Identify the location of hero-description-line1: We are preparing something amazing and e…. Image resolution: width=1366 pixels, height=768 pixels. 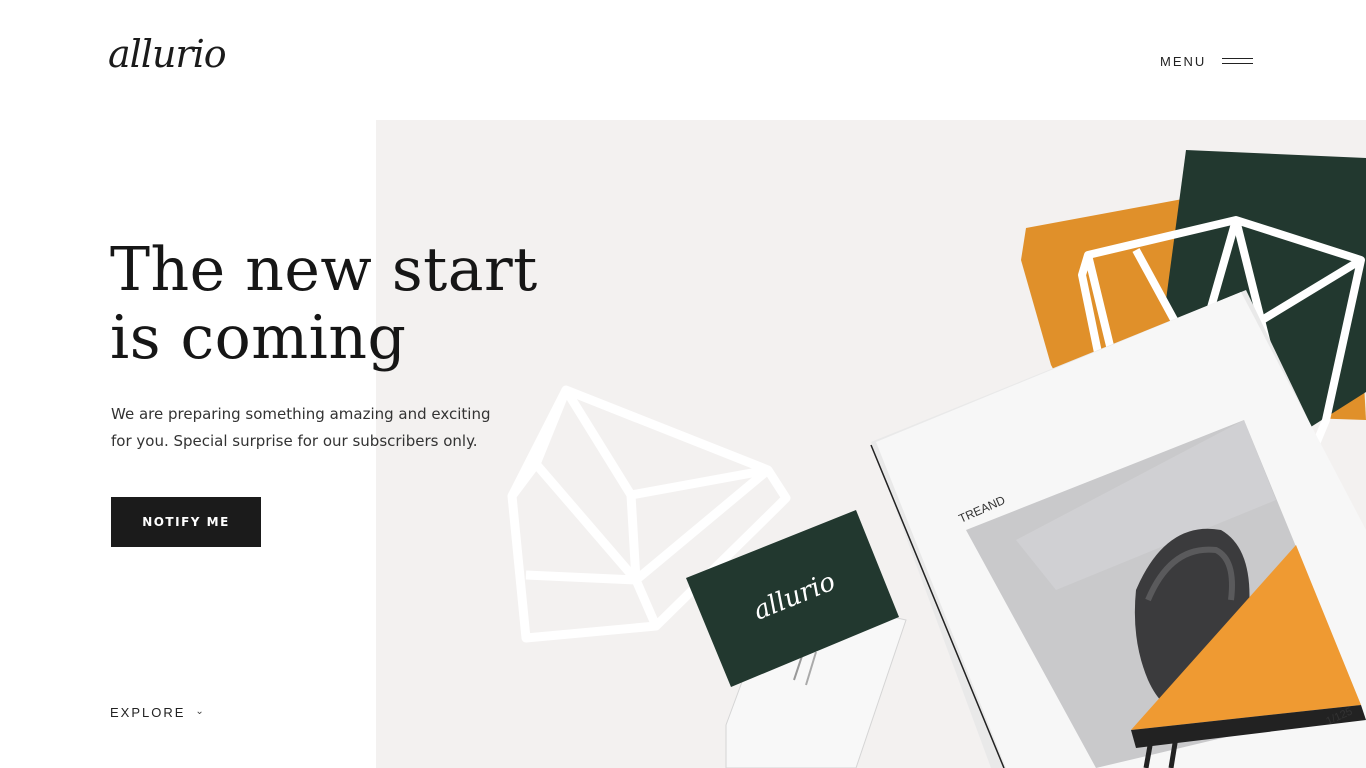
(301, 414).